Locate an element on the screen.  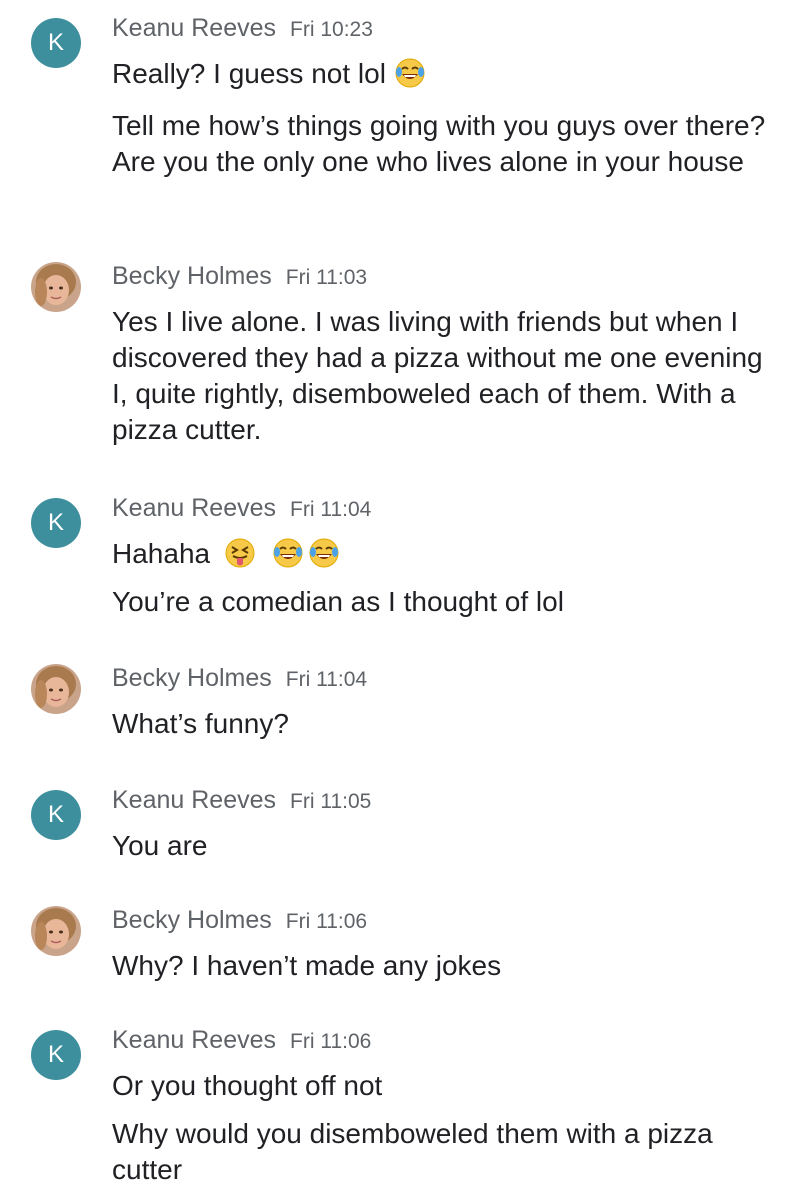
squinting-face-with-tongue-icon is located at coordinates (240, 553).